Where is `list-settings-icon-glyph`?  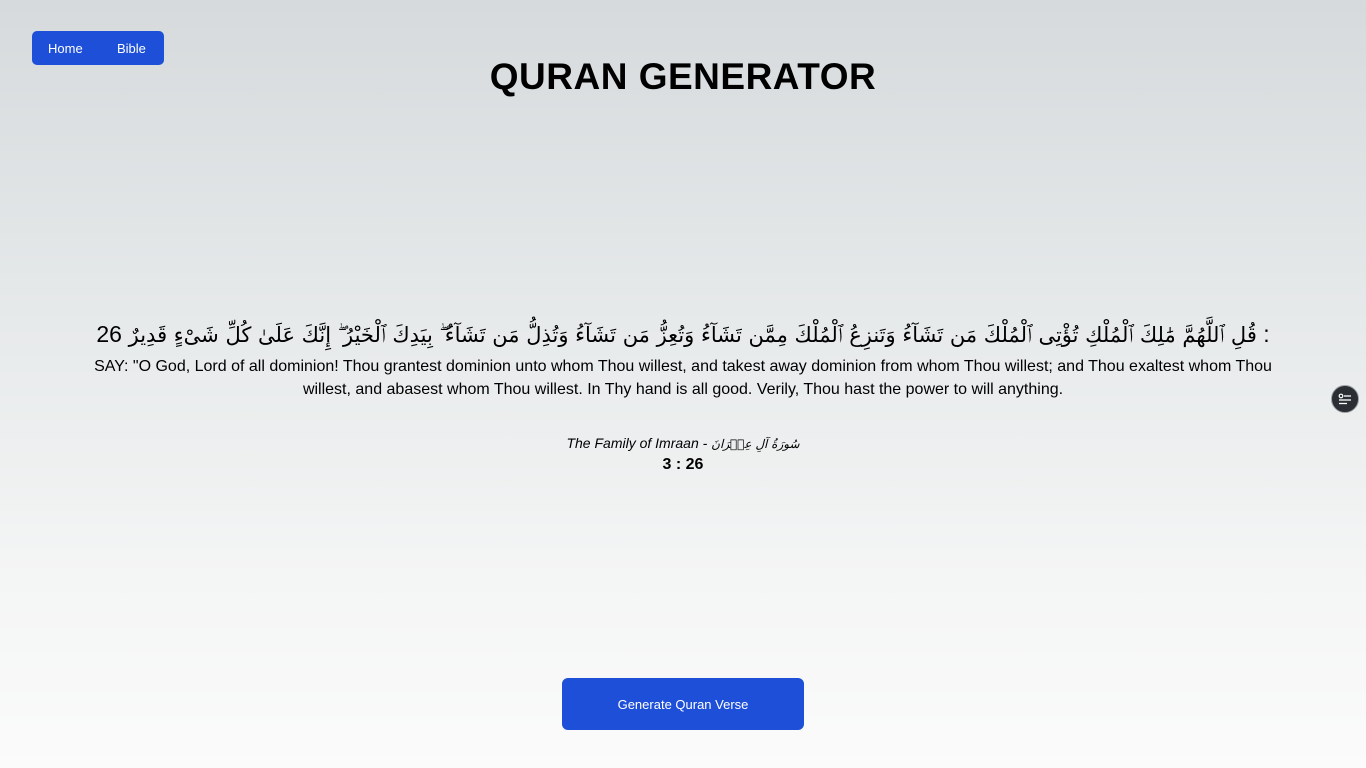
list-settings-icon-glyph is located at coordinates (1344, 399).